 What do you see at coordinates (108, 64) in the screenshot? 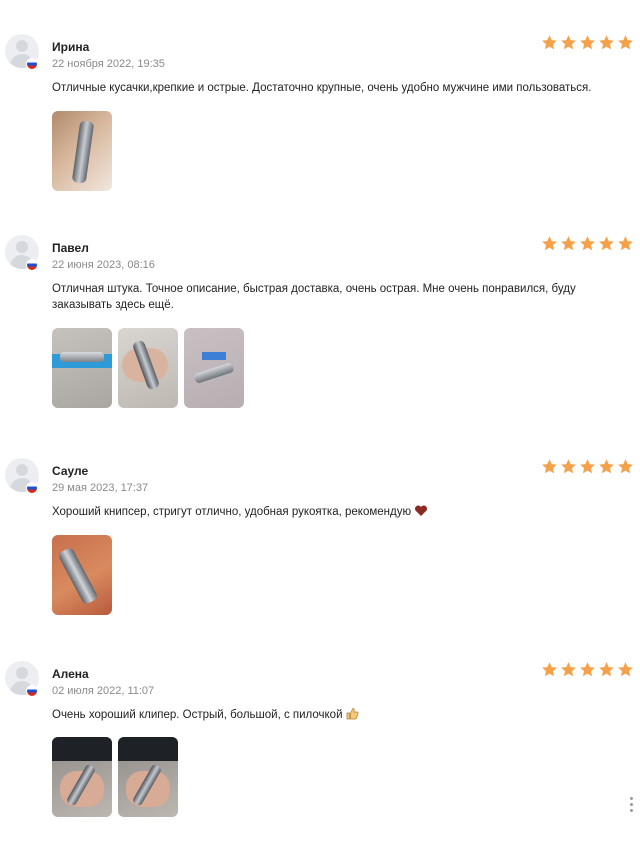
I see `review-date: 22 ноября 2022, 19:35` at bounding box center [108, 64].